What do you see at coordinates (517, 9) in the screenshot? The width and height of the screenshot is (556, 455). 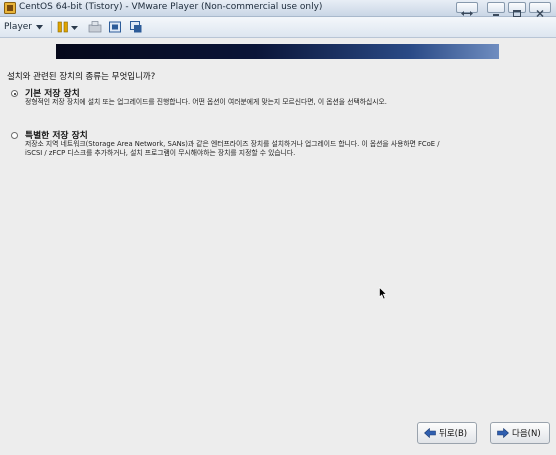 I see `maximize-button` at bounding box center [517, 9].